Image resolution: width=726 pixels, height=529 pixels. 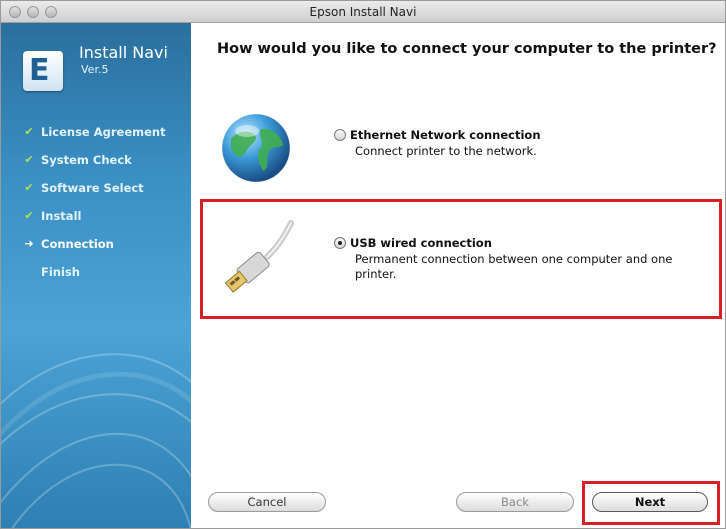 What do you see at coordinates (445, 135) in the screenshot?
I see `ethernet-title: Ethernet Network connection` at bounding box center [445, 135].